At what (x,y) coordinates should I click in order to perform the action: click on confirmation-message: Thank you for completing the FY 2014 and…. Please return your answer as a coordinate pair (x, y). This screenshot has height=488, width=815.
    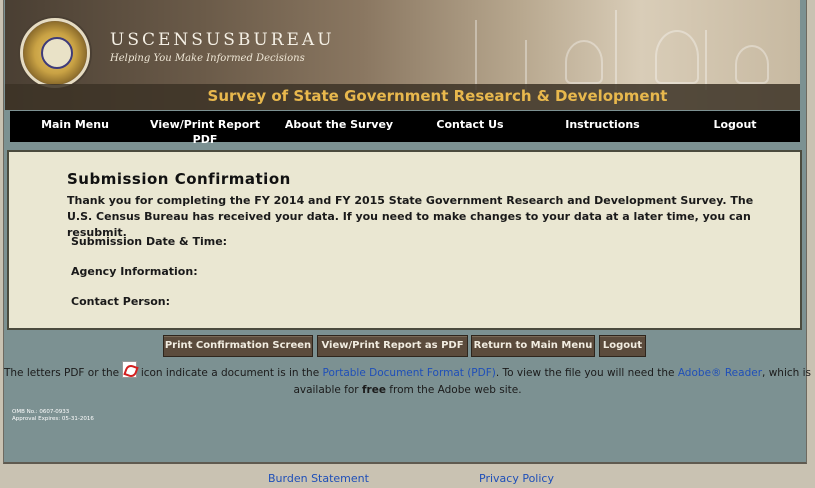
    Looking at the image, I should click on (410, 216).